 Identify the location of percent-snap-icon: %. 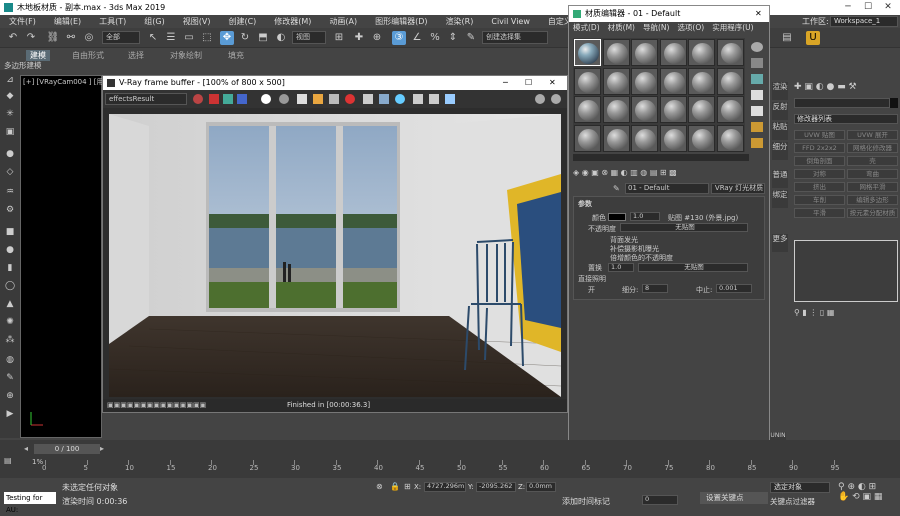
(435, 38).